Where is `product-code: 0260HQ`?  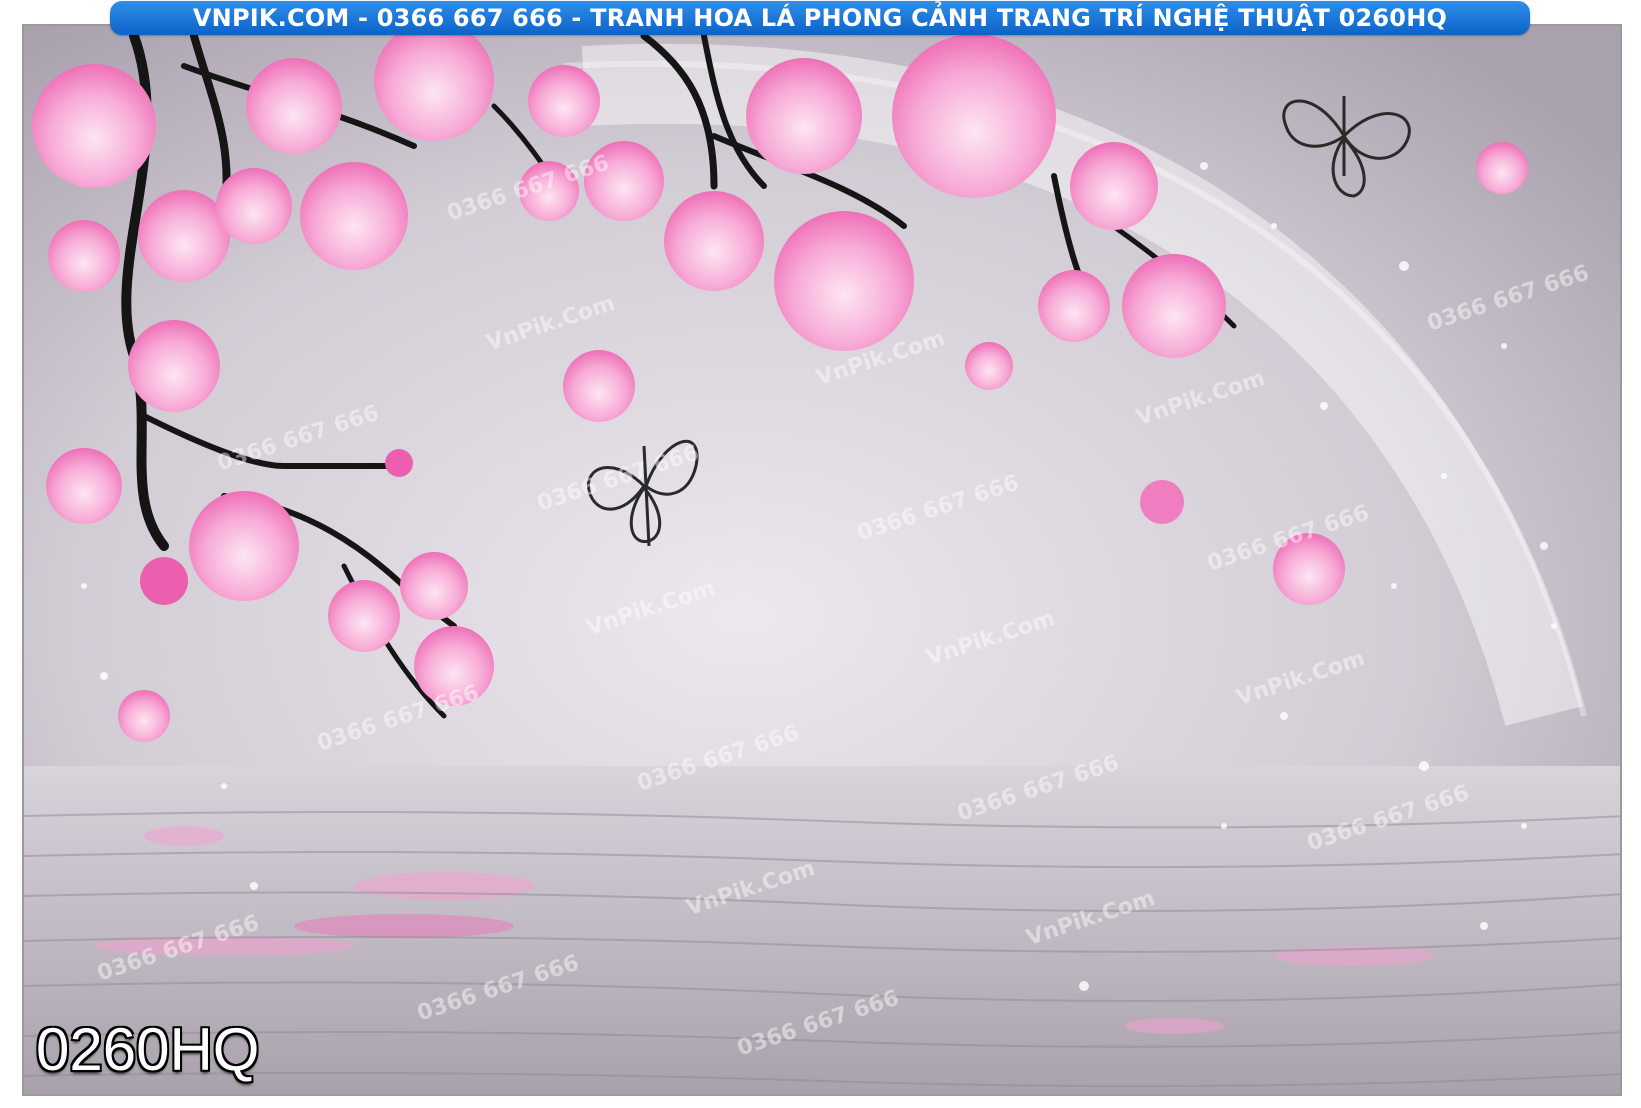 product-code: 0260HQ is located at coordinates (148, 1049).